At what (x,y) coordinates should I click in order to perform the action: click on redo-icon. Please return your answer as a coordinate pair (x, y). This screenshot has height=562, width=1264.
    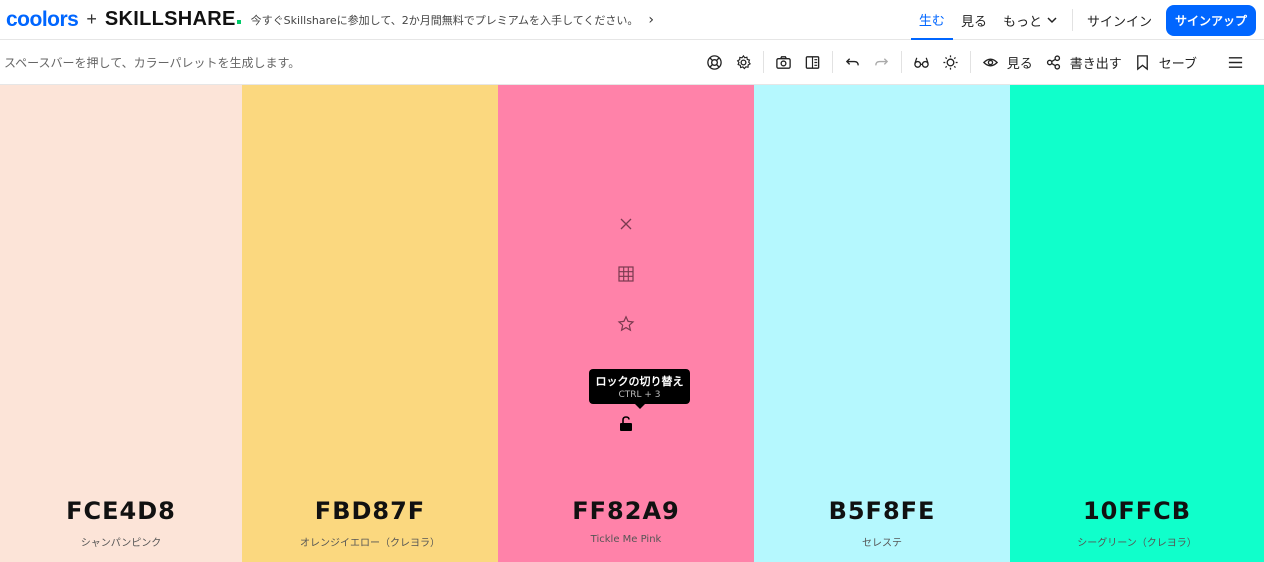
    Looking at the image, I should click on (881, 61).